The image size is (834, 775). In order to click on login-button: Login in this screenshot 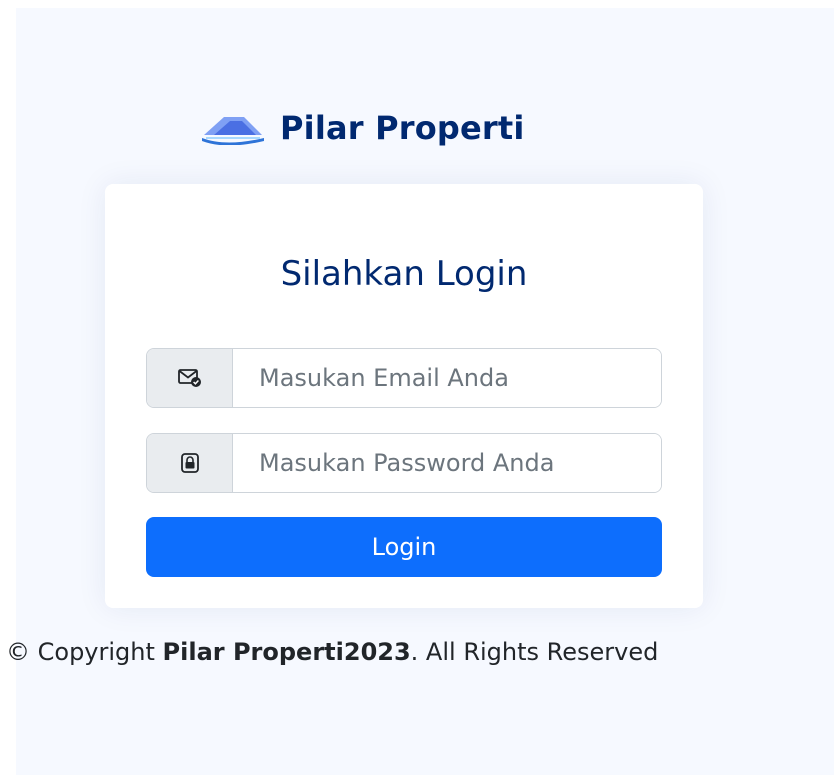, I will do `click(404, 547)`.